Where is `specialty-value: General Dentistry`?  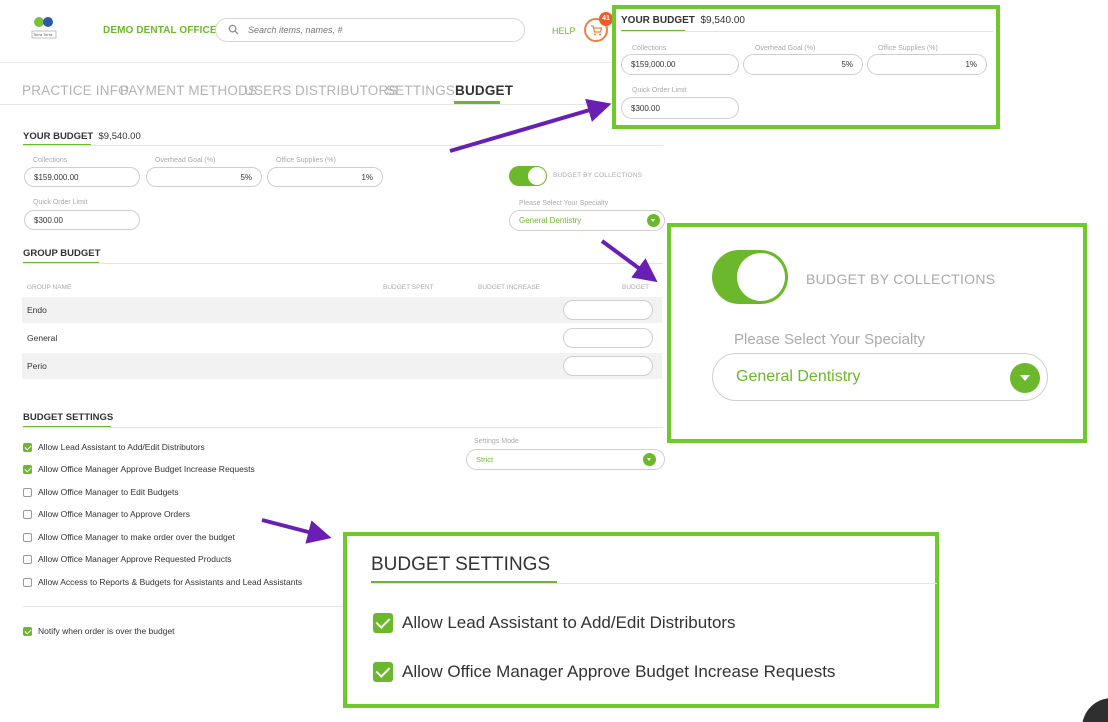 specialty-value: General Dentistry is located at coordinates (798, 376).